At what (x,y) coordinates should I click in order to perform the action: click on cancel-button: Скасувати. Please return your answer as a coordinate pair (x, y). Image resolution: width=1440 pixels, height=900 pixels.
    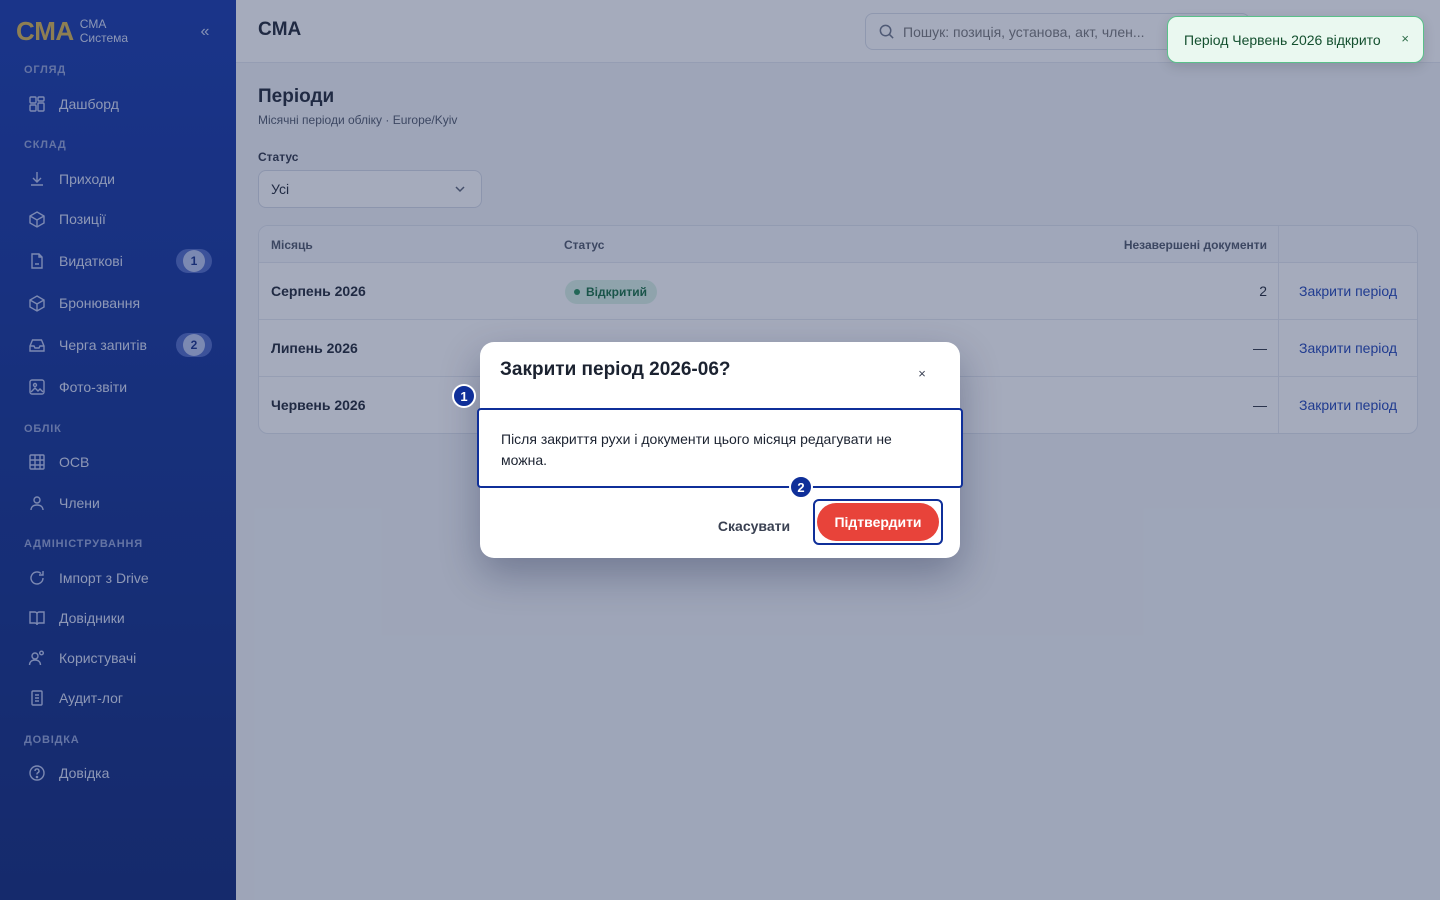
    Looking at the image, I should click on (754, 526).